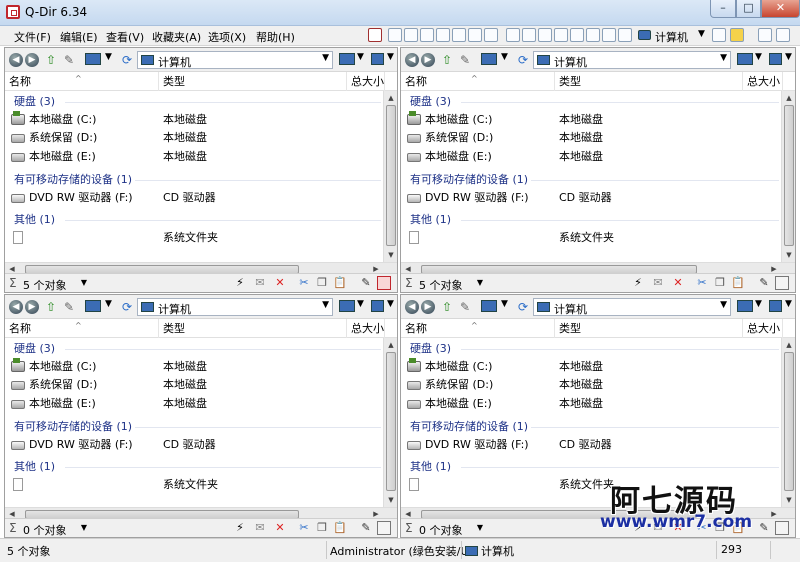  What do you see at coordinates (366, 81) in the screenshot?
I see `column-size-header: 总大小` at bounding box center [366, 81].